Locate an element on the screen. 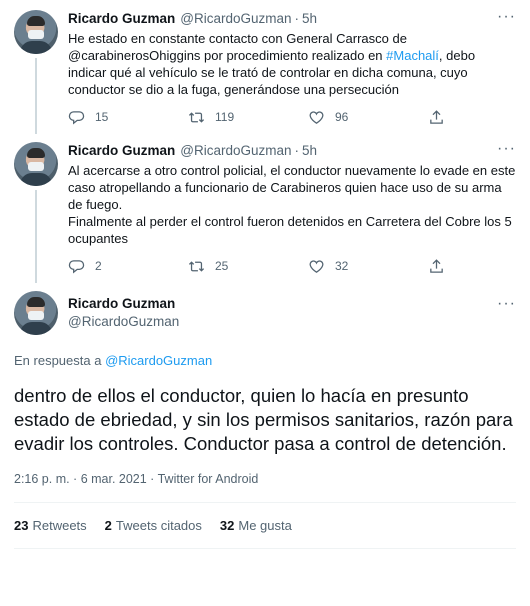 This screenshot has height=606, width=530. tweet-actions: 2 25 32 is located at coordinates (292, 266).